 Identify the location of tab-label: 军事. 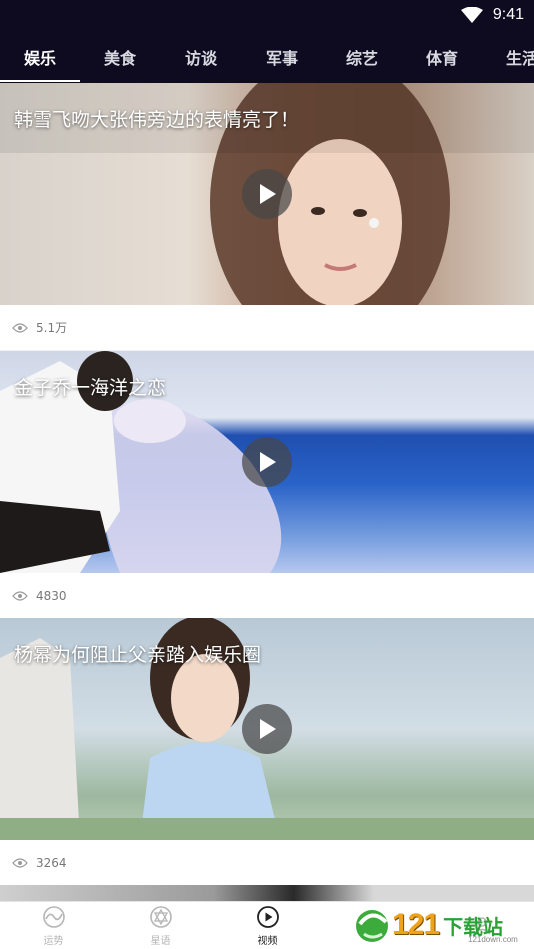
(281, 58).